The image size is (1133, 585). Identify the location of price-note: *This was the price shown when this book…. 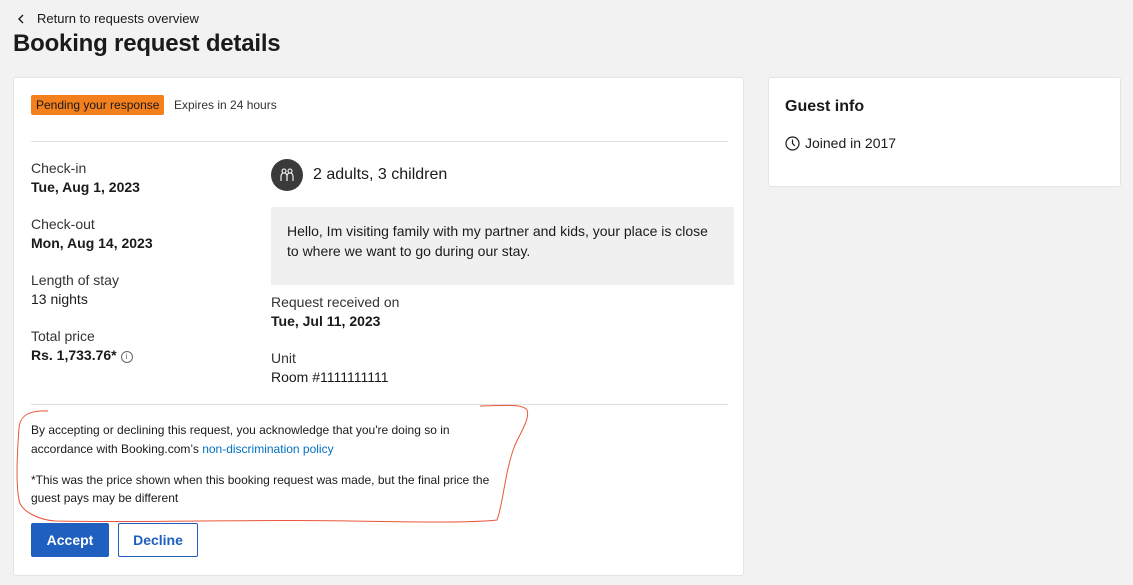
(260, 489).